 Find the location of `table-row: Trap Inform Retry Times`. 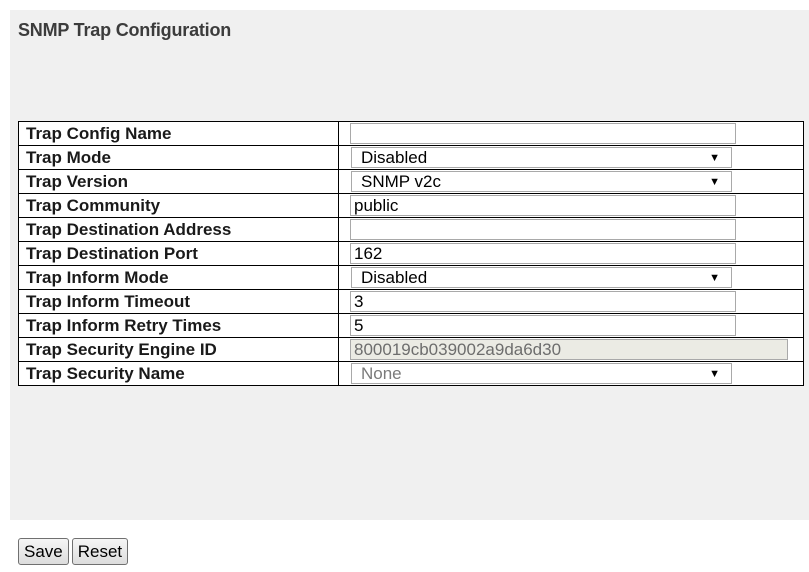

table-row: Trap Inform Retry Times is located at coordinates (411, 325).